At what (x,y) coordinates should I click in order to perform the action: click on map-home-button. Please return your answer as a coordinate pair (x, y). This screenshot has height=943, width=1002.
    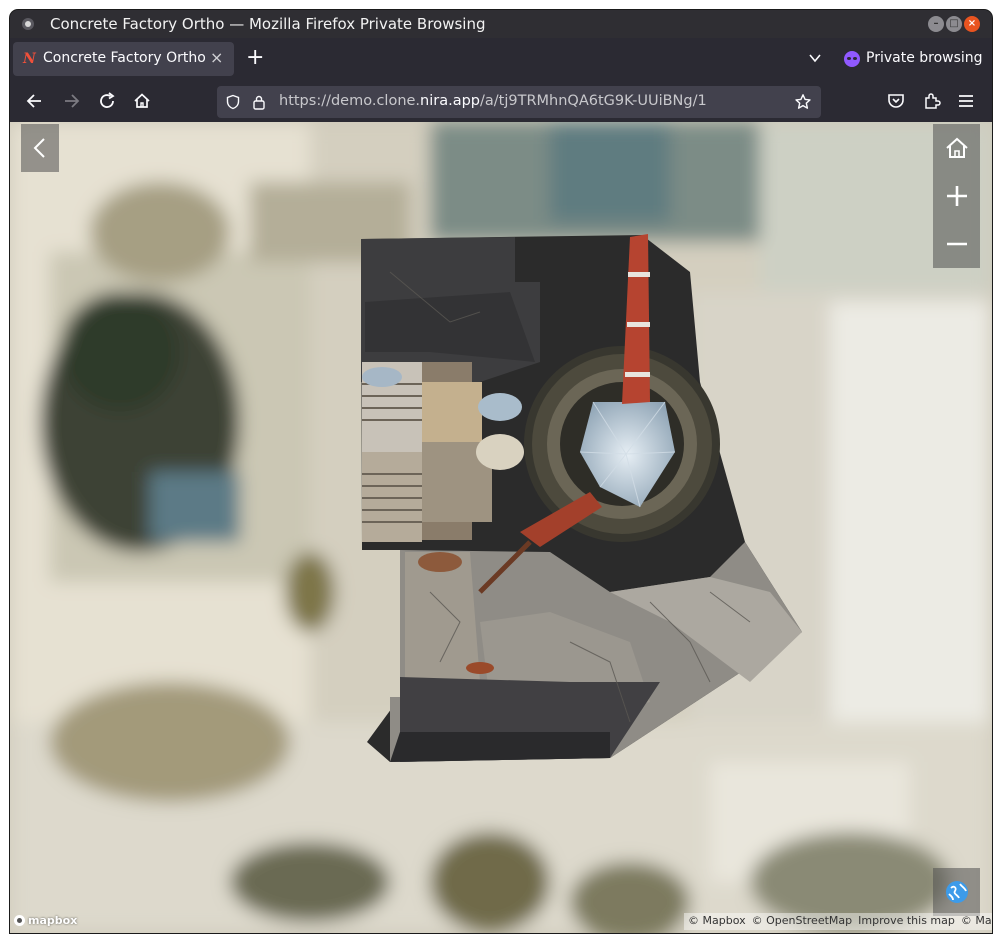
    Looking at the image, I should click on (956, 148).